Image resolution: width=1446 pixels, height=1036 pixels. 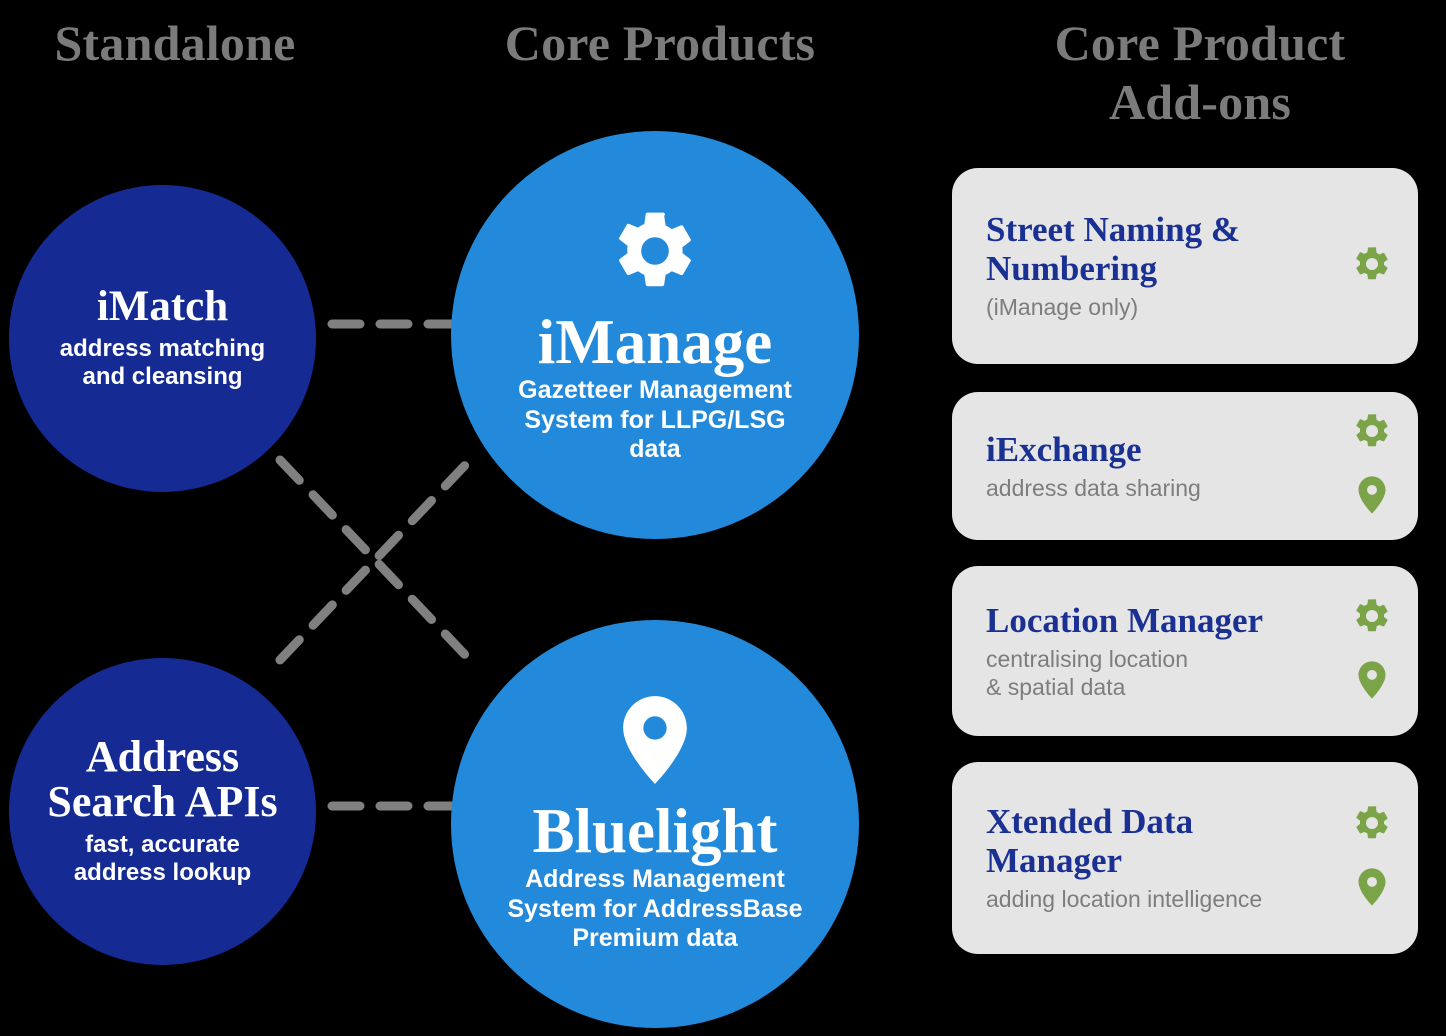 What do you see at coordinates (162, 363) in the screenshot?
I see `product-description-imatch: address matching and cleansing` at bounding box center [162, 363].